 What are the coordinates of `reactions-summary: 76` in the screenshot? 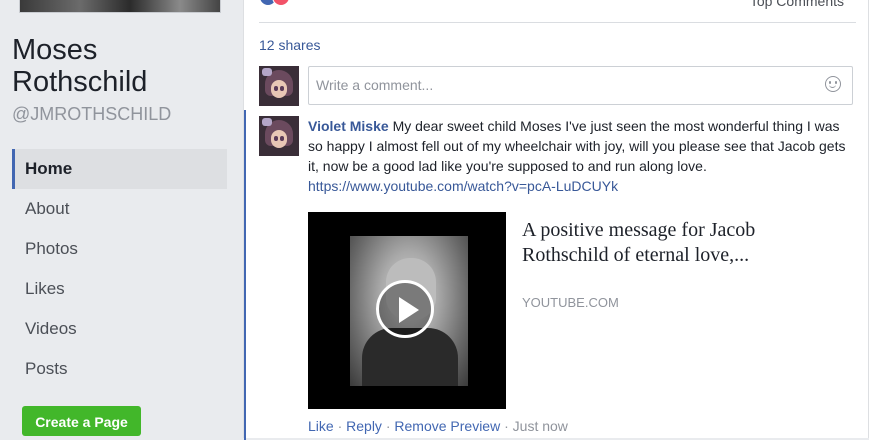 It's located at (283, 3).